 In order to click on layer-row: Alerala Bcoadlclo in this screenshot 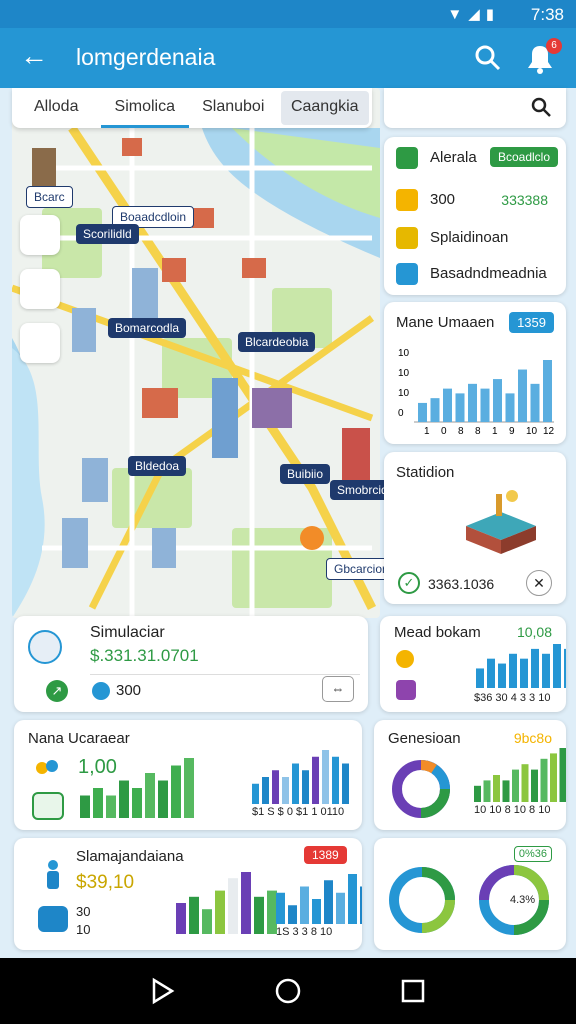, I will do `click(477, 159)`.